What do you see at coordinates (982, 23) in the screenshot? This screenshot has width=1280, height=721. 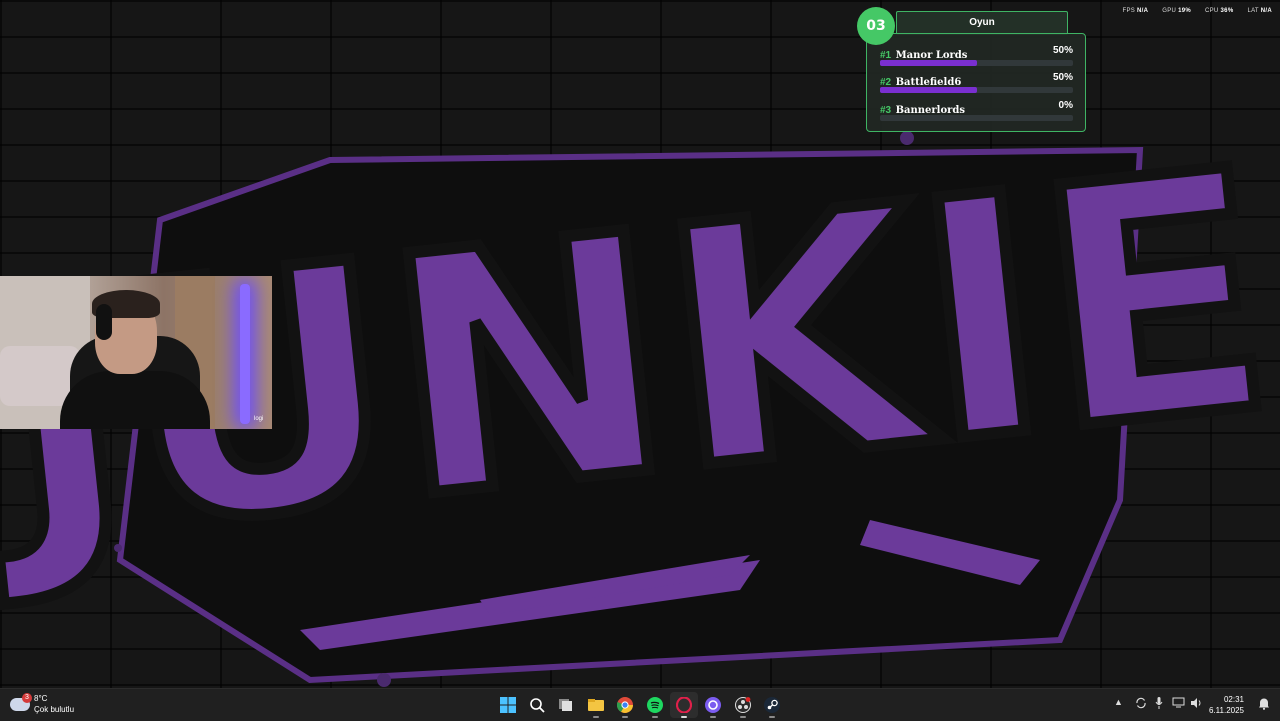 I see `poll-title: Oyun` at bounding box center [982, 23].